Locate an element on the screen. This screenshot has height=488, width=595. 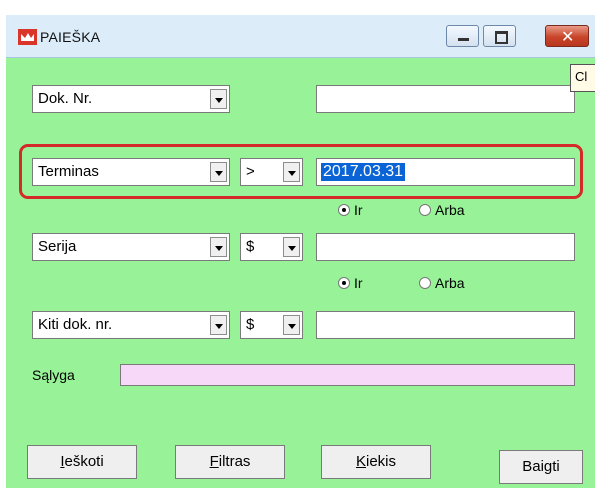
logic-radio-group-2: Ir Arba is located at coordinates (413, 283).